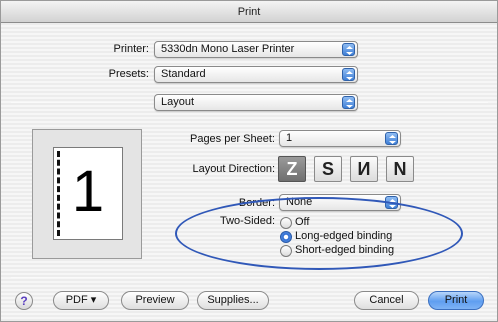  I want to click on printer-select: 5330dn Mono Laser Printer, so click(256, 49).